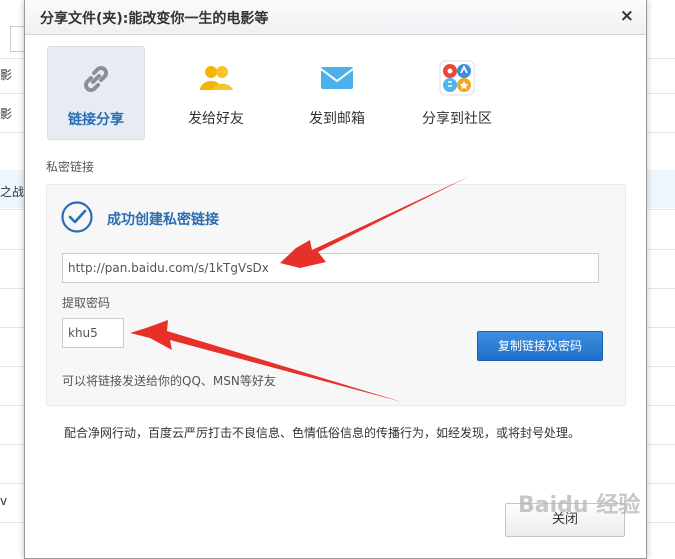 Image resolution: width=675 pixels, height=559 pixels. What do you see at coordinates (337, 92) in the screenshot?
I see `tab-send-mail: 发到邮箱` at bounding box center [337, 92].